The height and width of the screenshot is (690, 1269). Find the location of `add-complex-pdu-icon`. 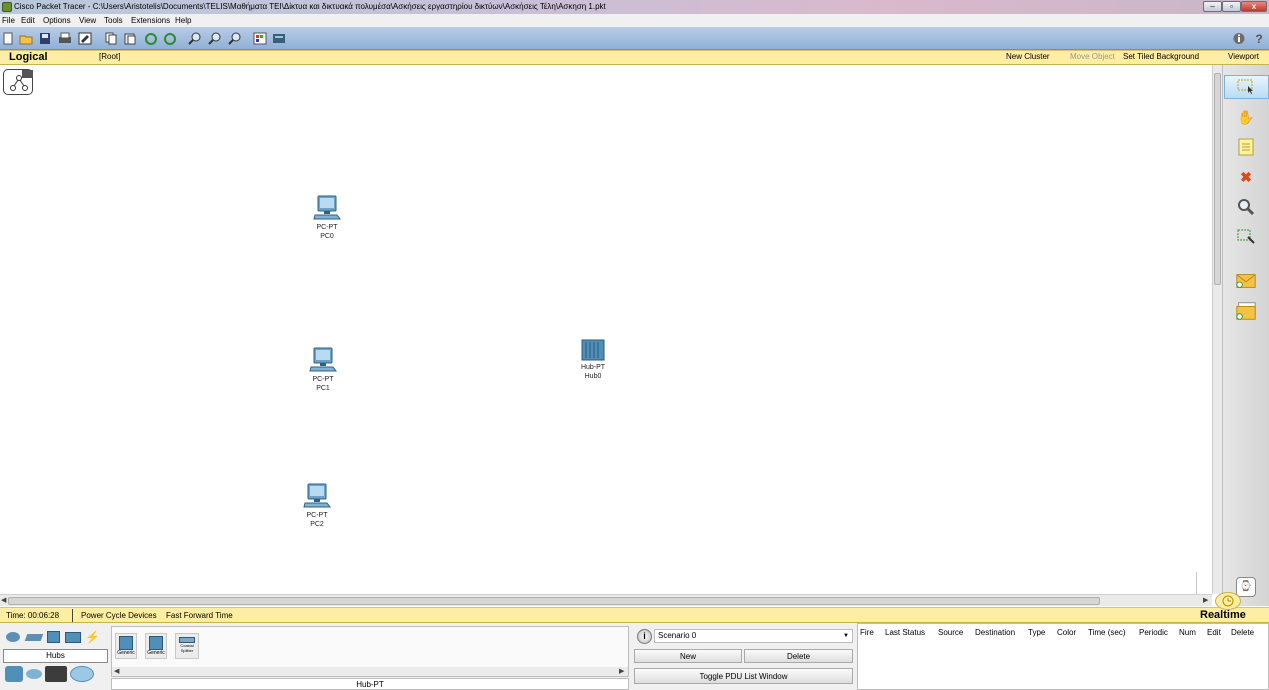

add-complex-pdu-icon is located at coordinates (1246, 311).